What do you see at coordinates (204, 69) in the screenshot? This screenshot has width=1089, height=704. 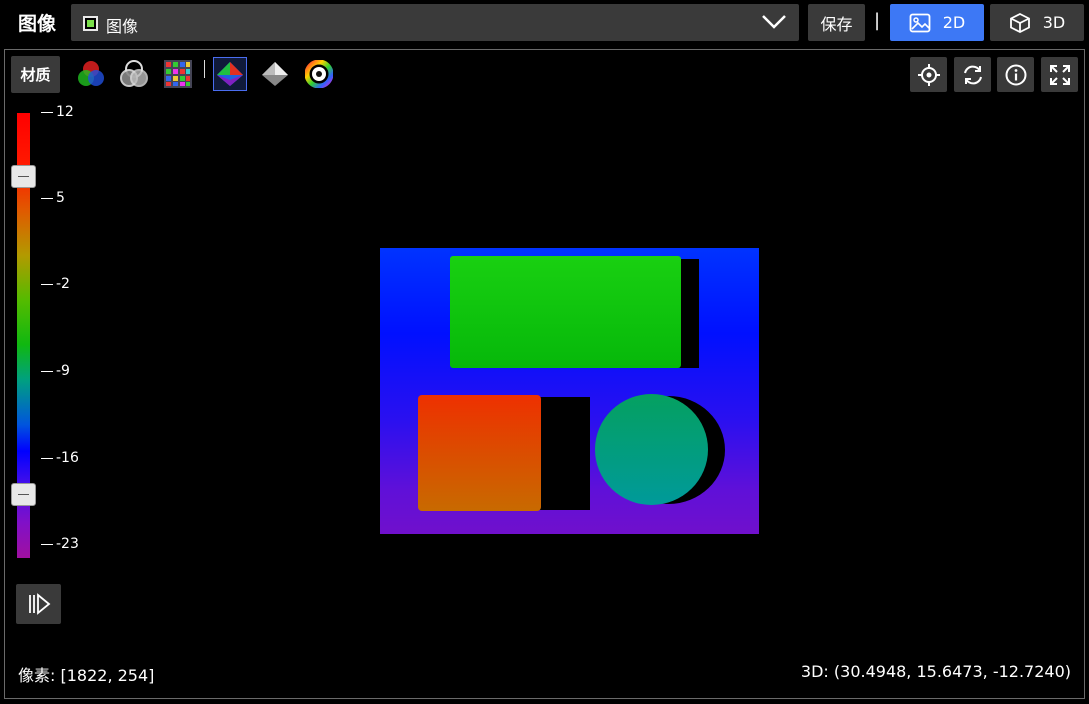 I see `tool-separator` at bounding box center [204, 69].